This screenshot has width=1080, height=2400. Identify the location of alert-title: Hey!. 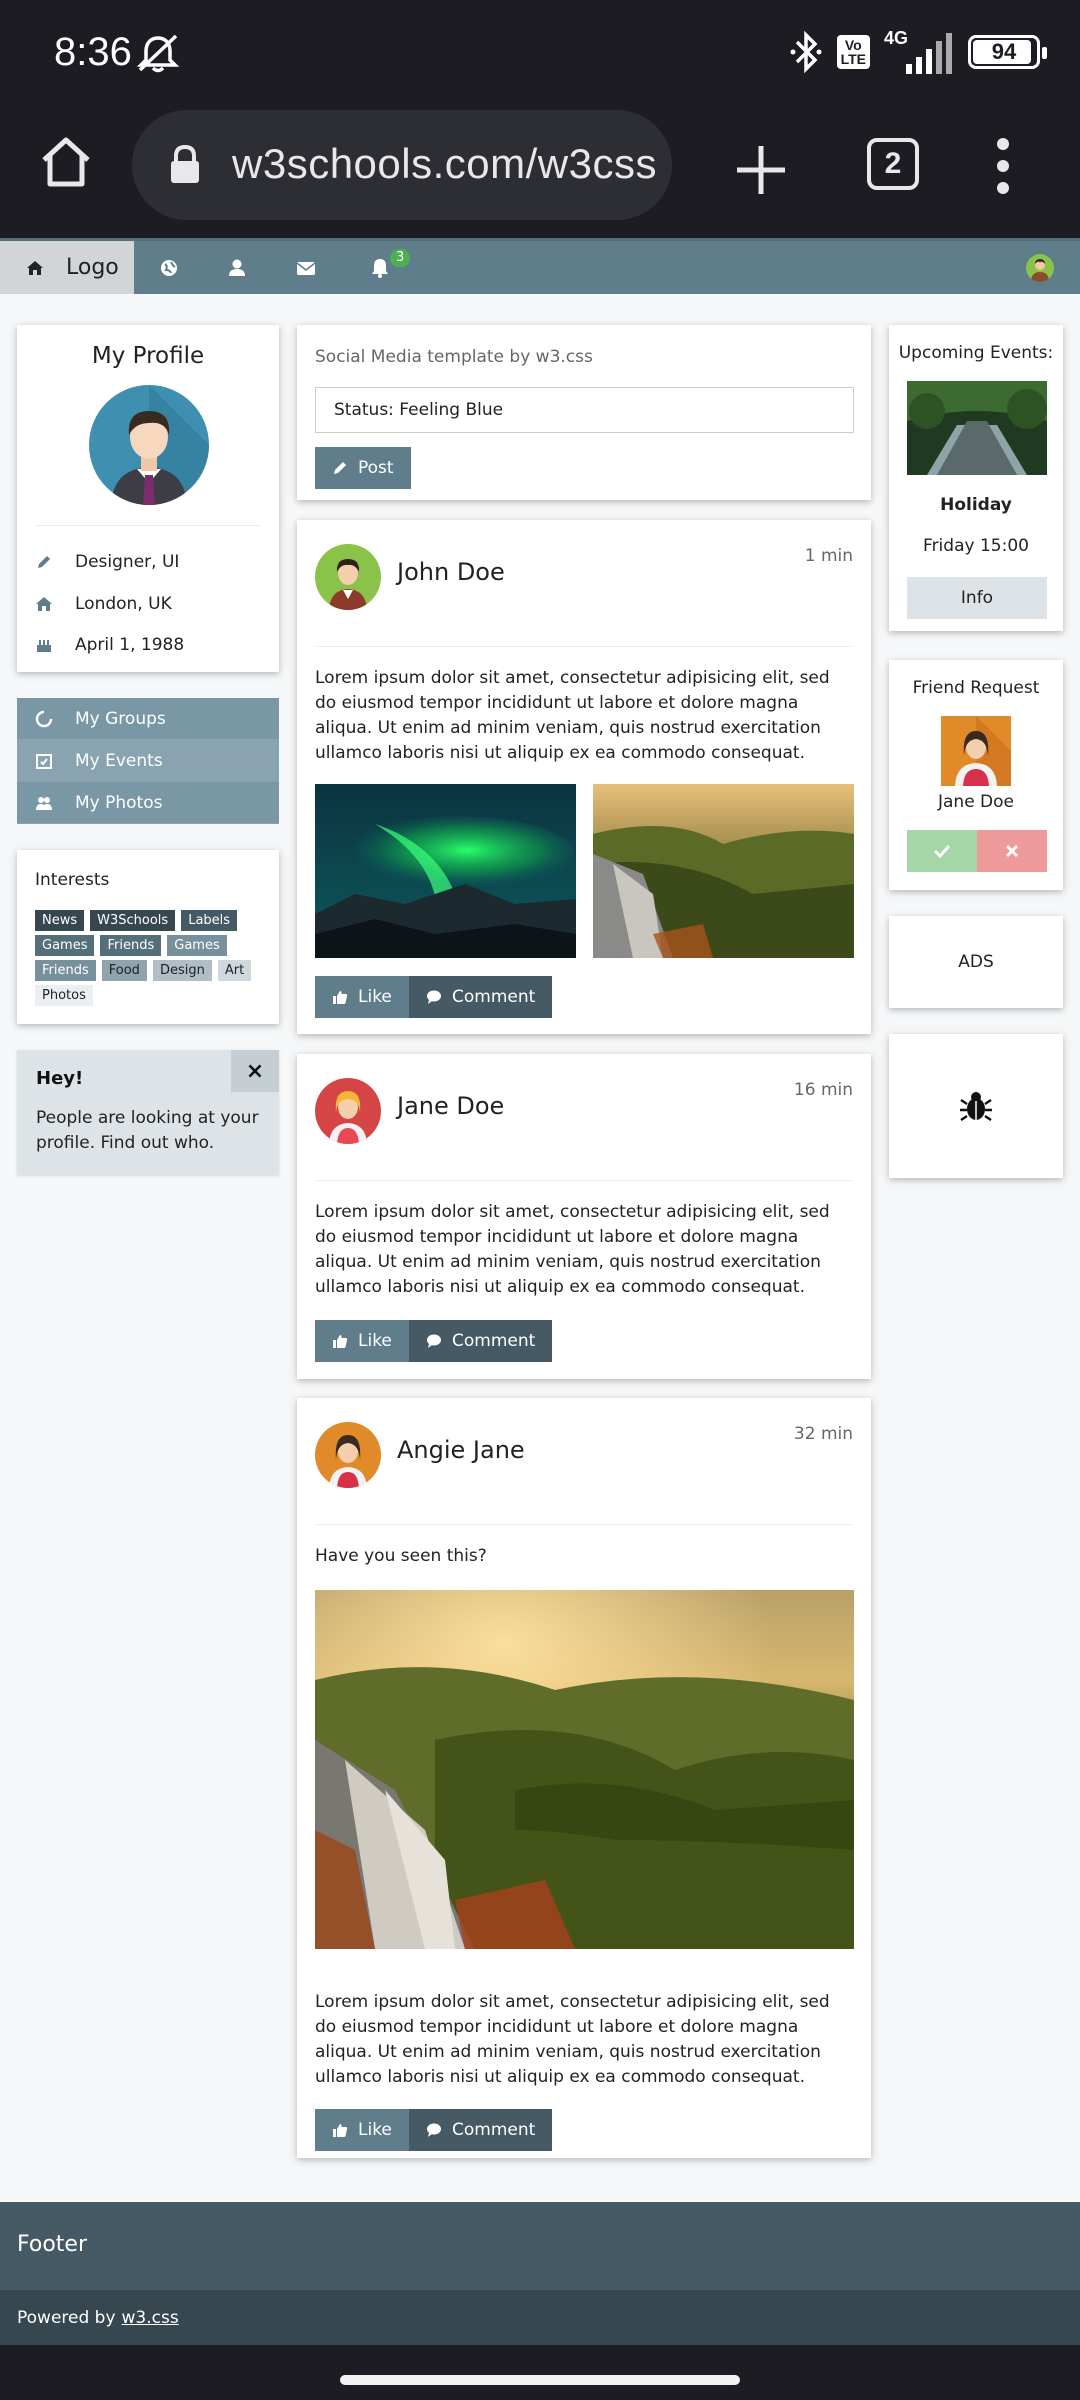
(60, 1078).